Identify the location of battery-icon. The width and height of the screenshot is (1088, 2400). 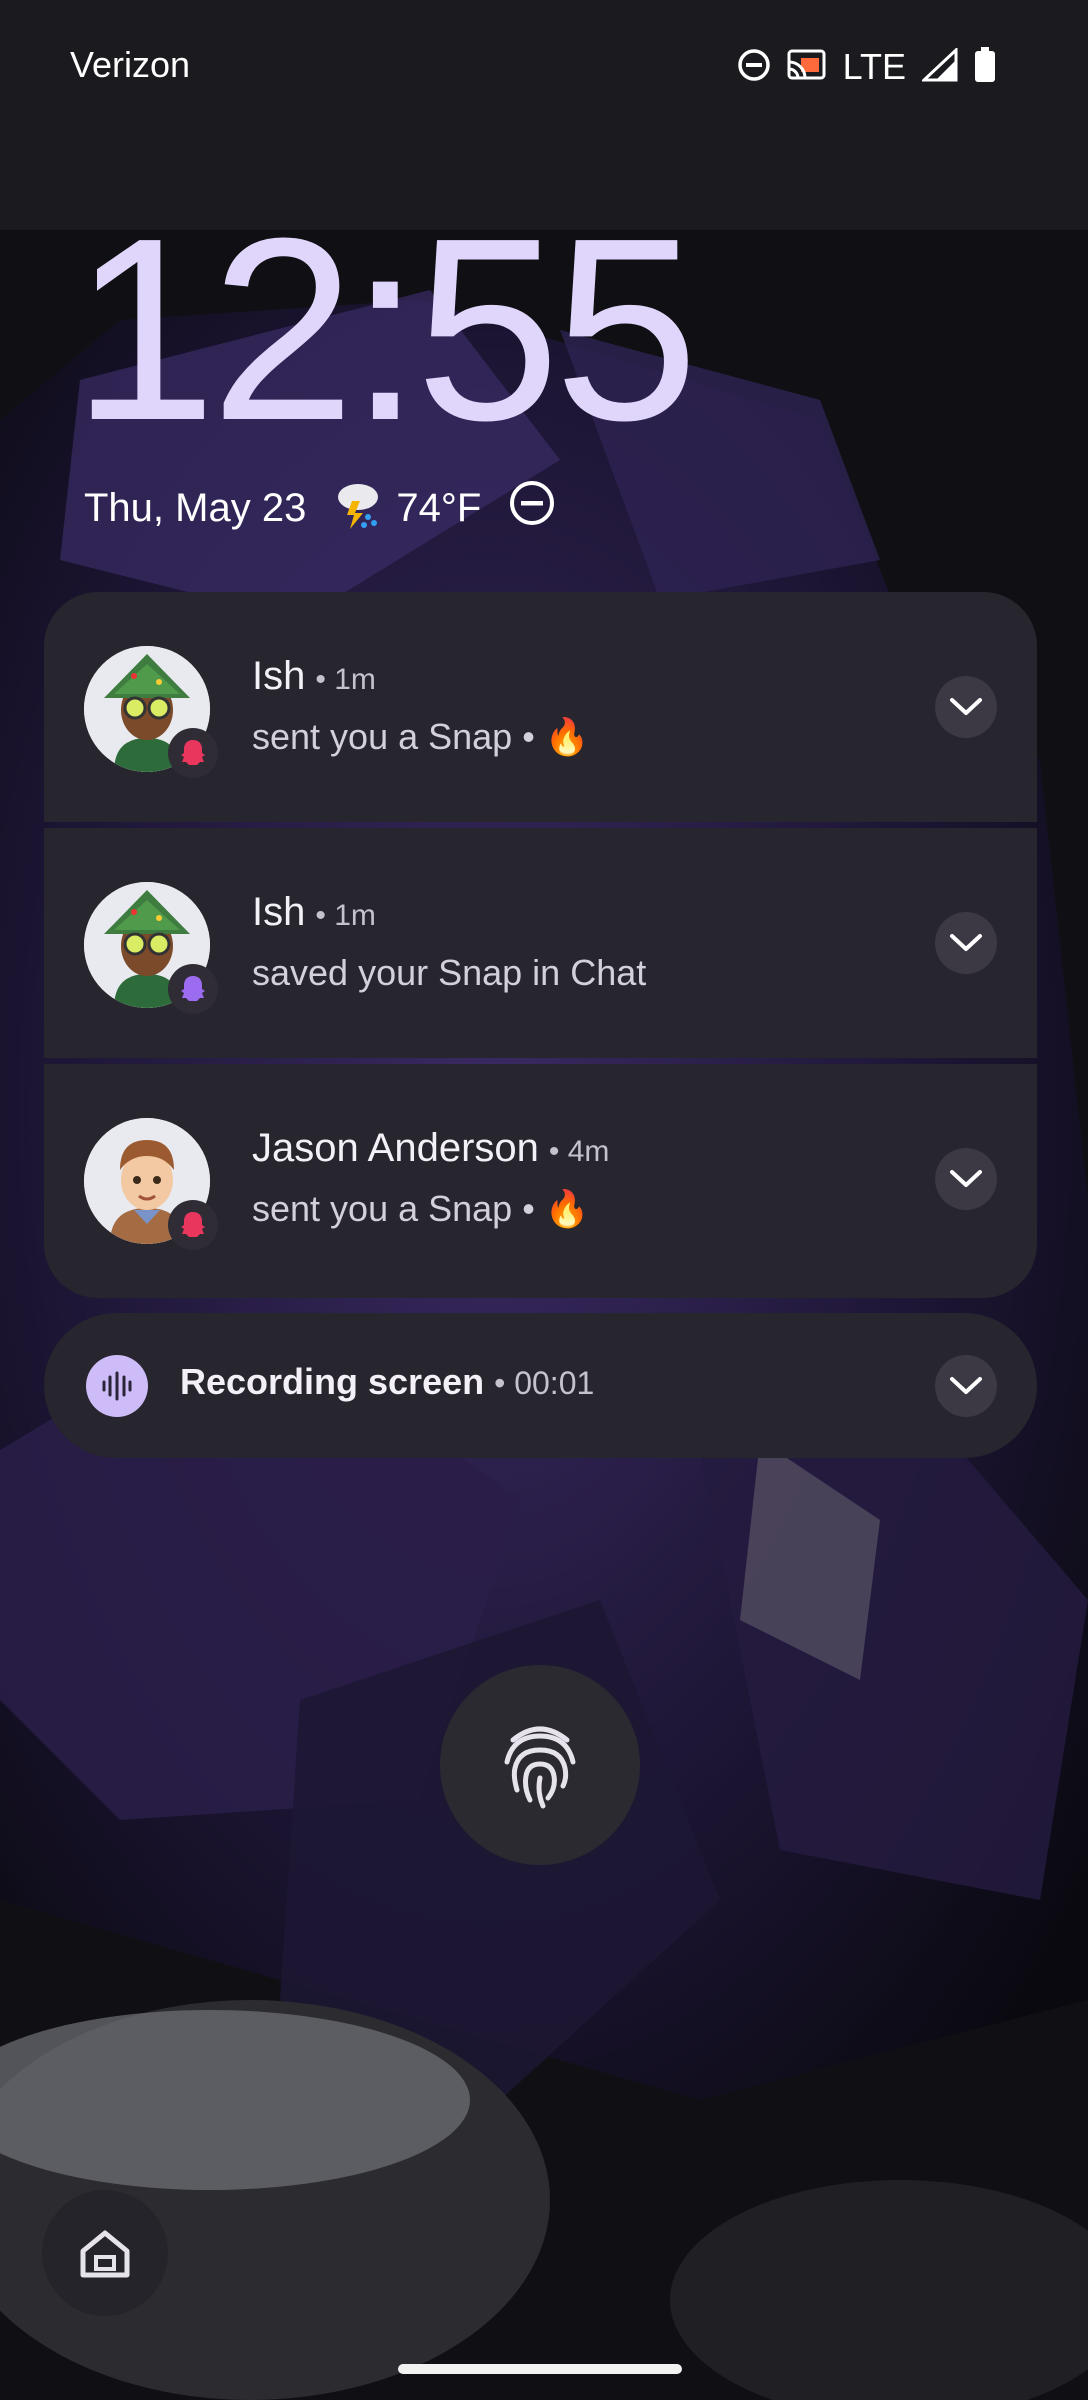
(985, 67).